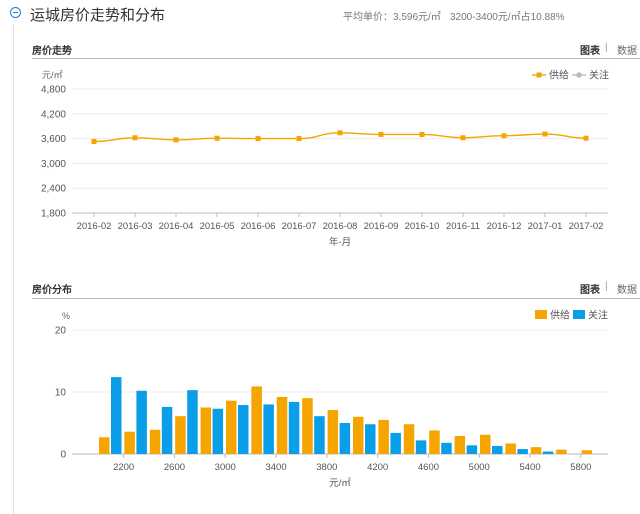  What do you see at coordinates (560, 315) in the screenshot?
I see `legend-supply-label: 供给` at bounding box center [560, 315].